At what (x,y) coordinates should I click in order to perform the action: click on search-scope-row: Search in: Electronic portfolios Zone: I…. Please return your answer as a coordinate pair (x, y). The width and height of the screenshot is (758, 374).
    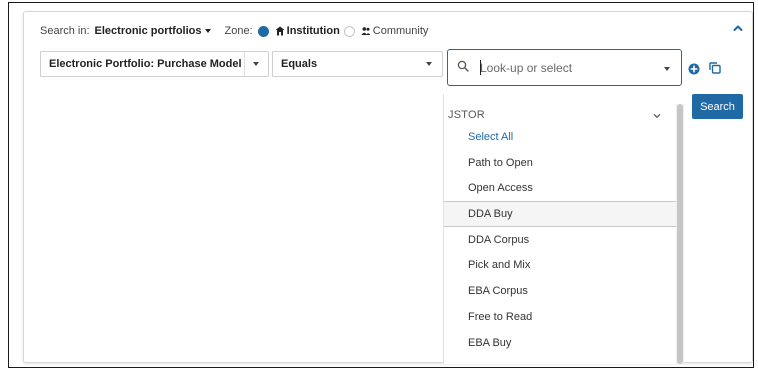
    Looking at the image, I should click on (234, 31).